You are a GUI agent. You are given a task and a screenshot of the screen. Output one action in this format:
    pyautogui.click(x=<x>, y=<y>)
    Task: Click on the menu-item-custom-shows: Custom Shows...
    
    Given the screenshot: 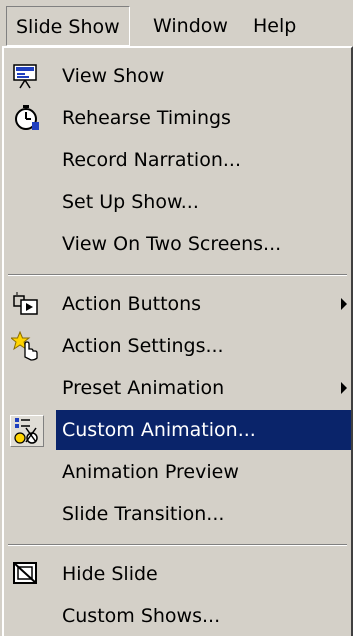 What is the action you would take?
    pyautogui.click(x=177, y=616)
    